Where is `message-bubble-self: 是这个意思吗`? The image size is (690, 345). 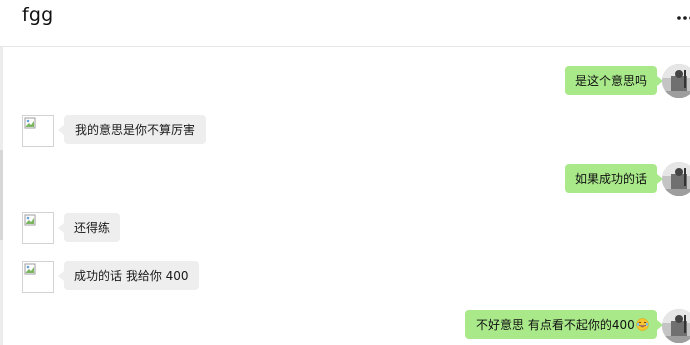 message-bubble-self: 是这个意思吗 is located at coordinates (614, 80).